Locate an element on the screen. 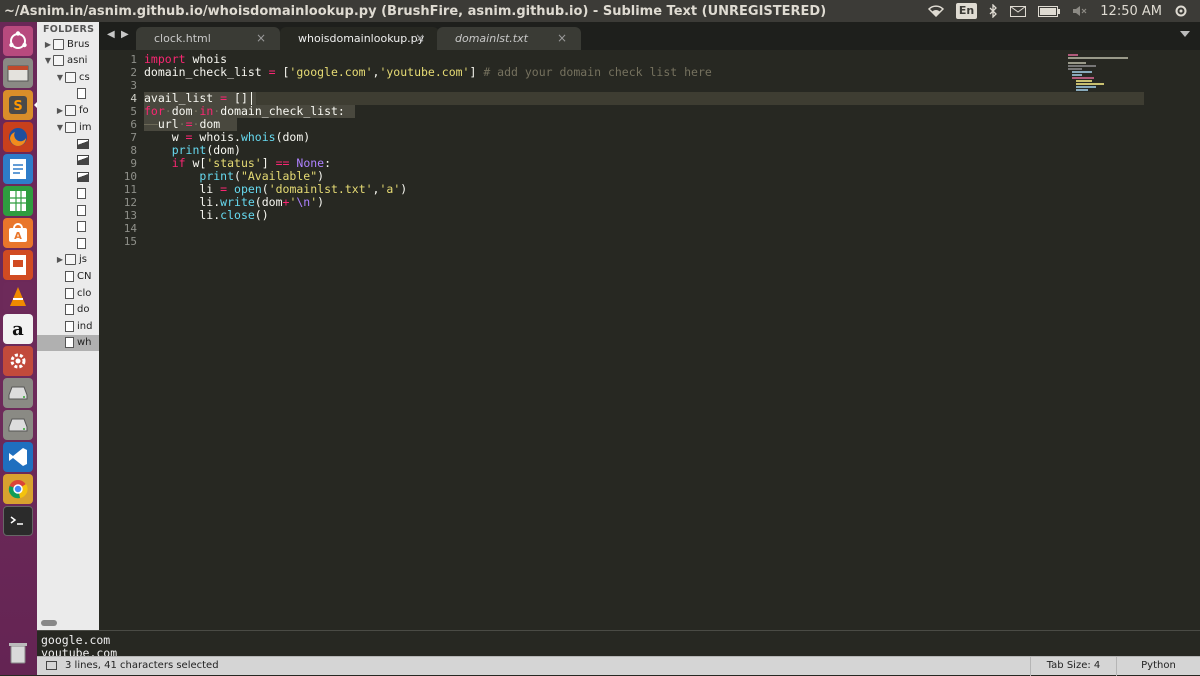 This screenshot has height=676, width=1200. line-number: 5 is located at coordinates (133, 111).